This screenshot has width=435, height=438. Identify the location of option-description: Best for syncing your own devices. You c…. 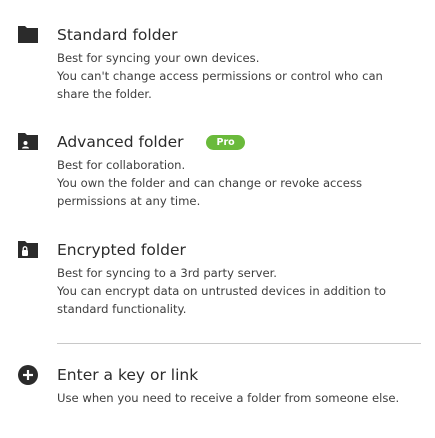
(242, 76).